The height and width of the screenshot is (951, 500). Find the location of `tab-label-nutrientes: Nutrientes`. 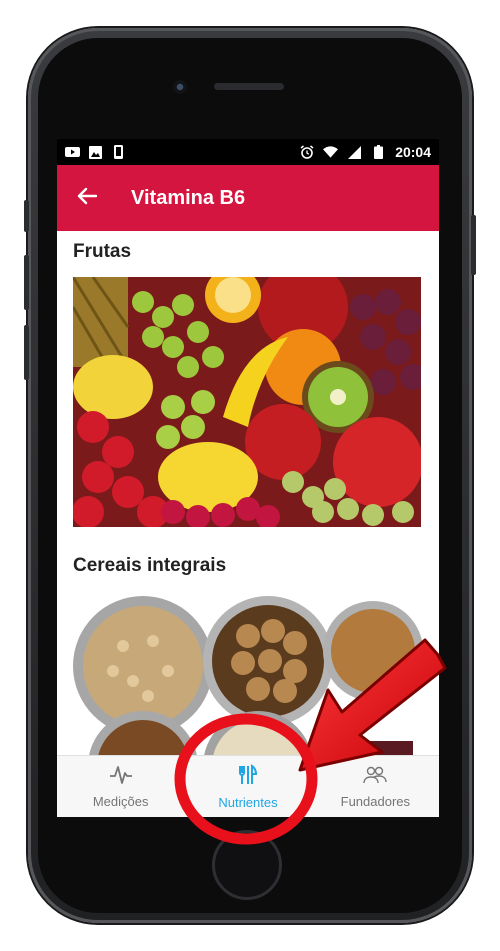

tab-label-nutrientes: Nutrientes is located at coordinates (248, 802).